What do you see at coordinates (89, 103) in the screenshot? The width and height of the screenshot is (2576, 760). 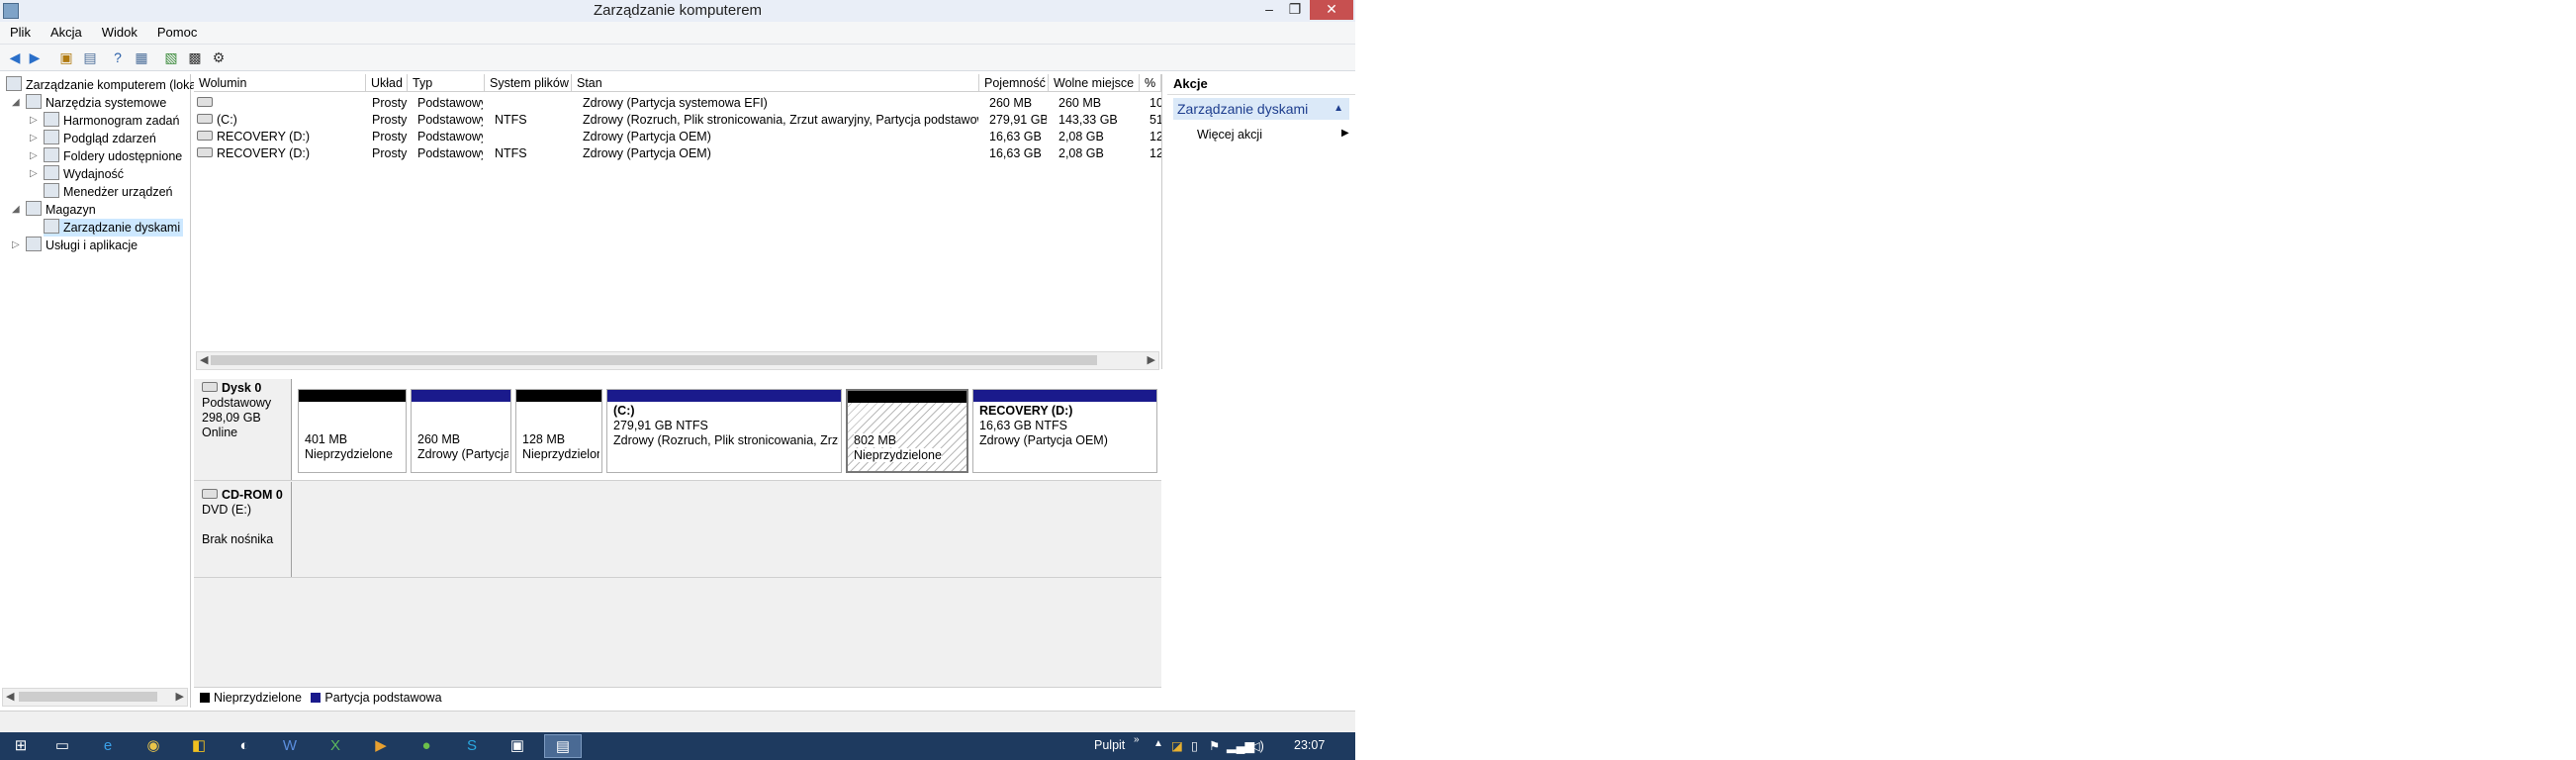 I see `tree-system-tools: ◢ Narzędzia systemowe` at bounding box center [89, 103].